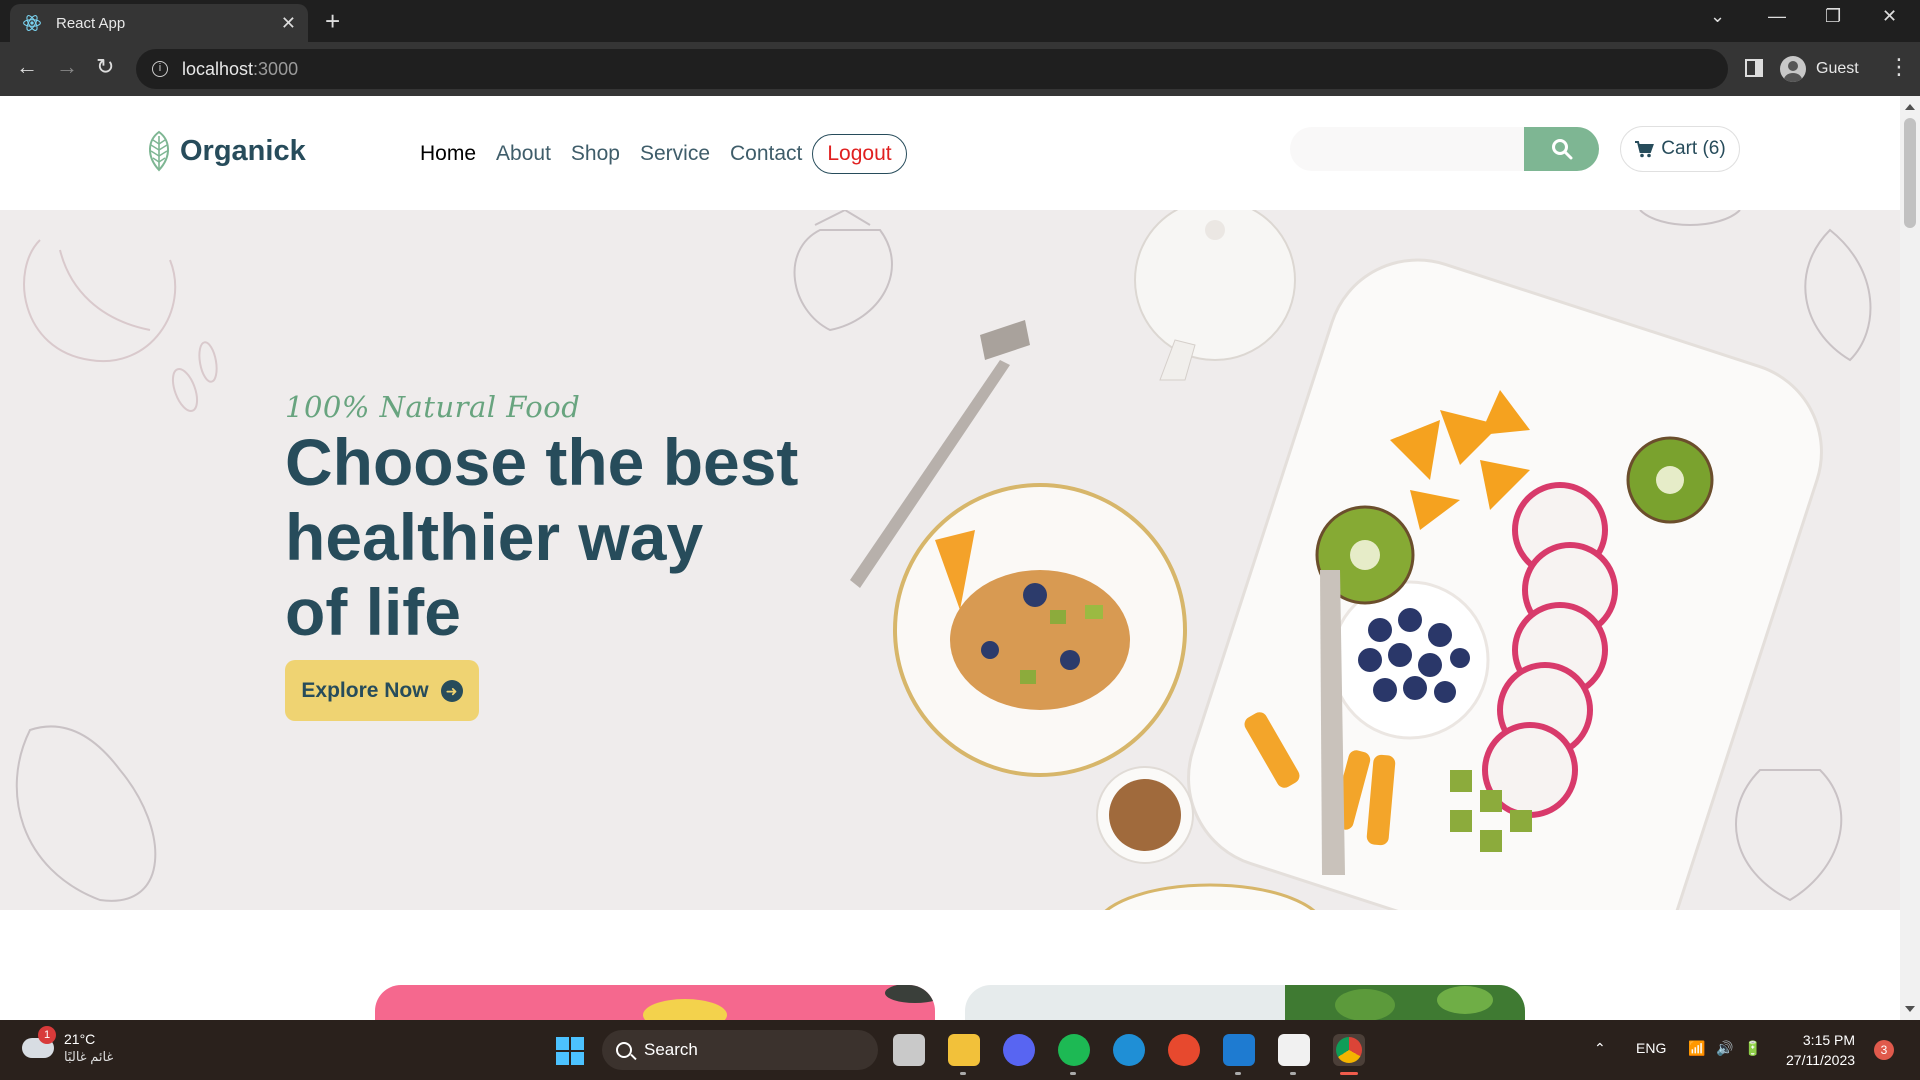 This screenshot has height=1080, width=1920. What do you see at coordinates (105, 67) in the screenshot?
I see `reload-icon: ↻` at bounding box center [105, 67].